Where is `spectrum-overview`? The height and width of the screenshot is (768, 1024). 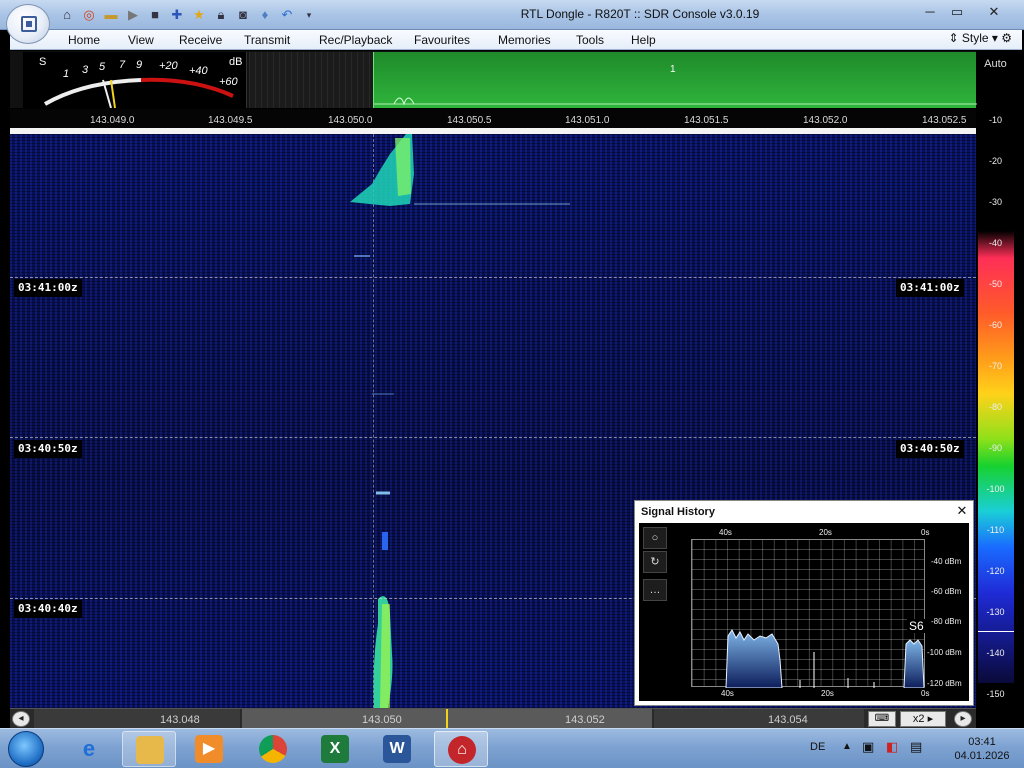 spectrum-overview is located at coordinates (311, 80).